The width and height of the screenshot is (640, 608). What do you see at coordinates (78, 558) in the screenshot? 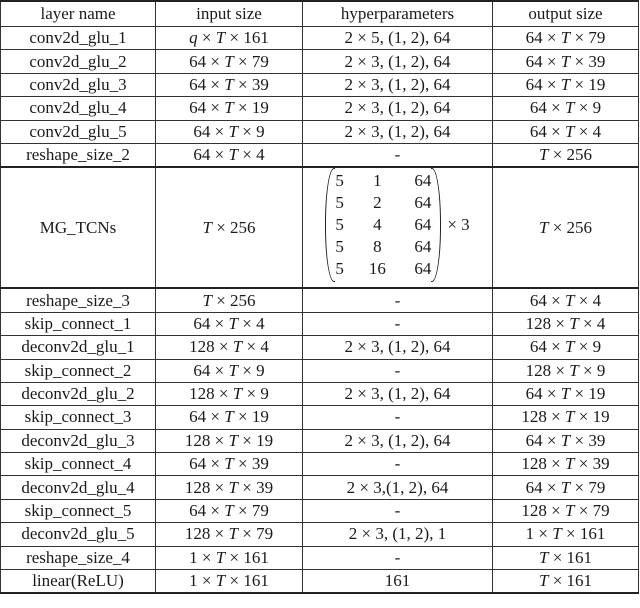
I see `cell-layer-name: reshape_size_4` at bounding box center [78, 558].